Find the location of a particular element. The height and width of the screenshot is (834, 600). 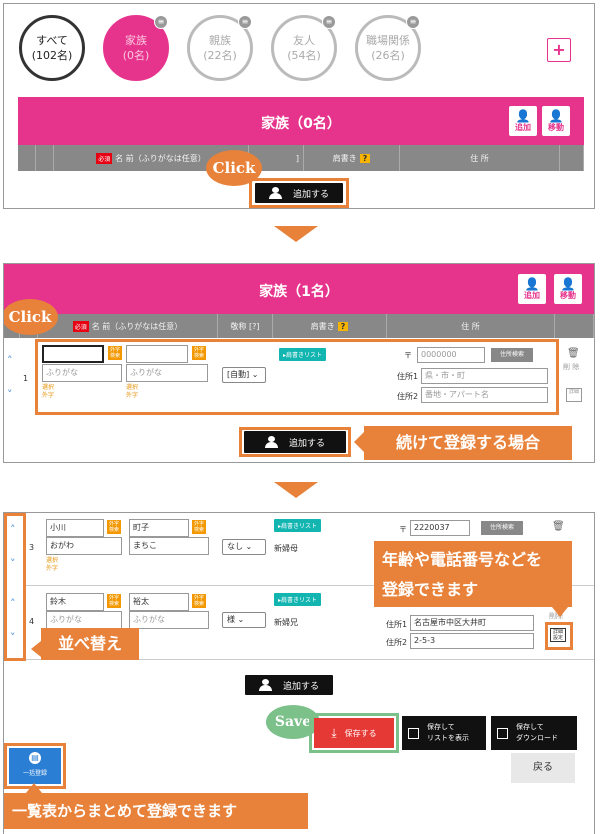

last-name-input: 小川 is located at coordinates (75, 528).